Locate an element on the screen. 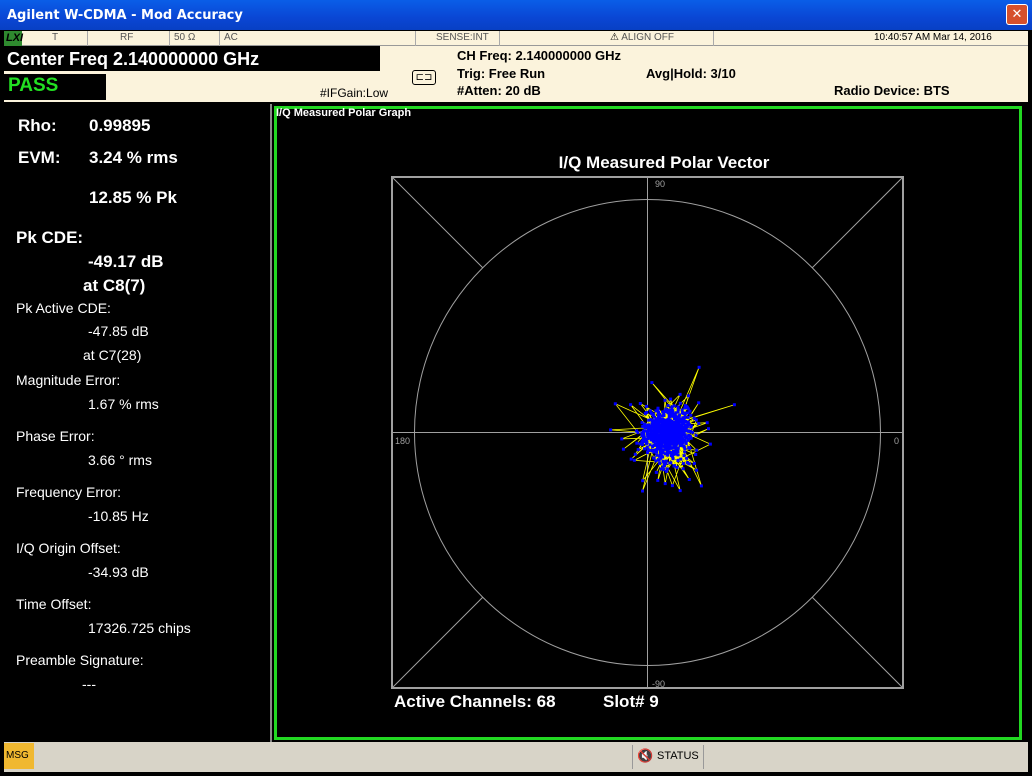  speaker-muted-icon: 🔇 is located at coordinates (645, 755).